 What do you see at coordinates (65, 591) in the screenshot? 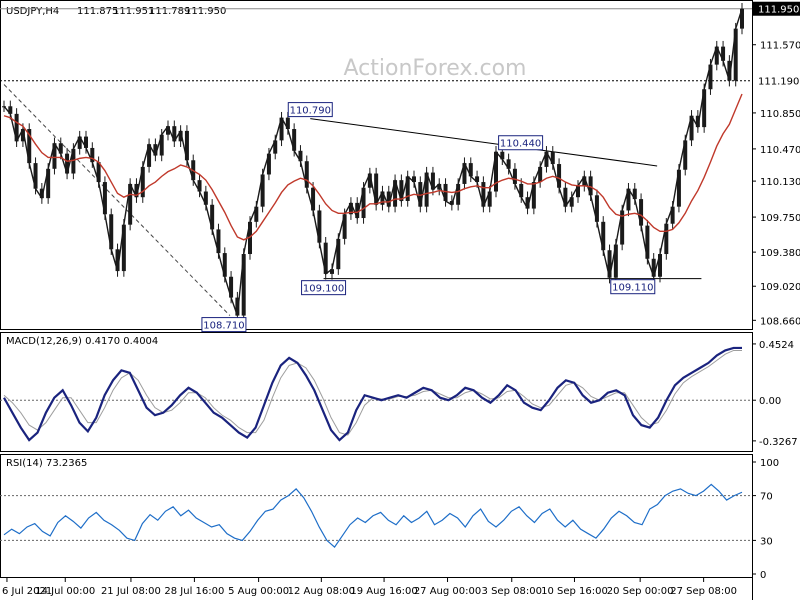
I see `time-tick-label: 14 Jul 00:00` at bounding box center [65, 591].